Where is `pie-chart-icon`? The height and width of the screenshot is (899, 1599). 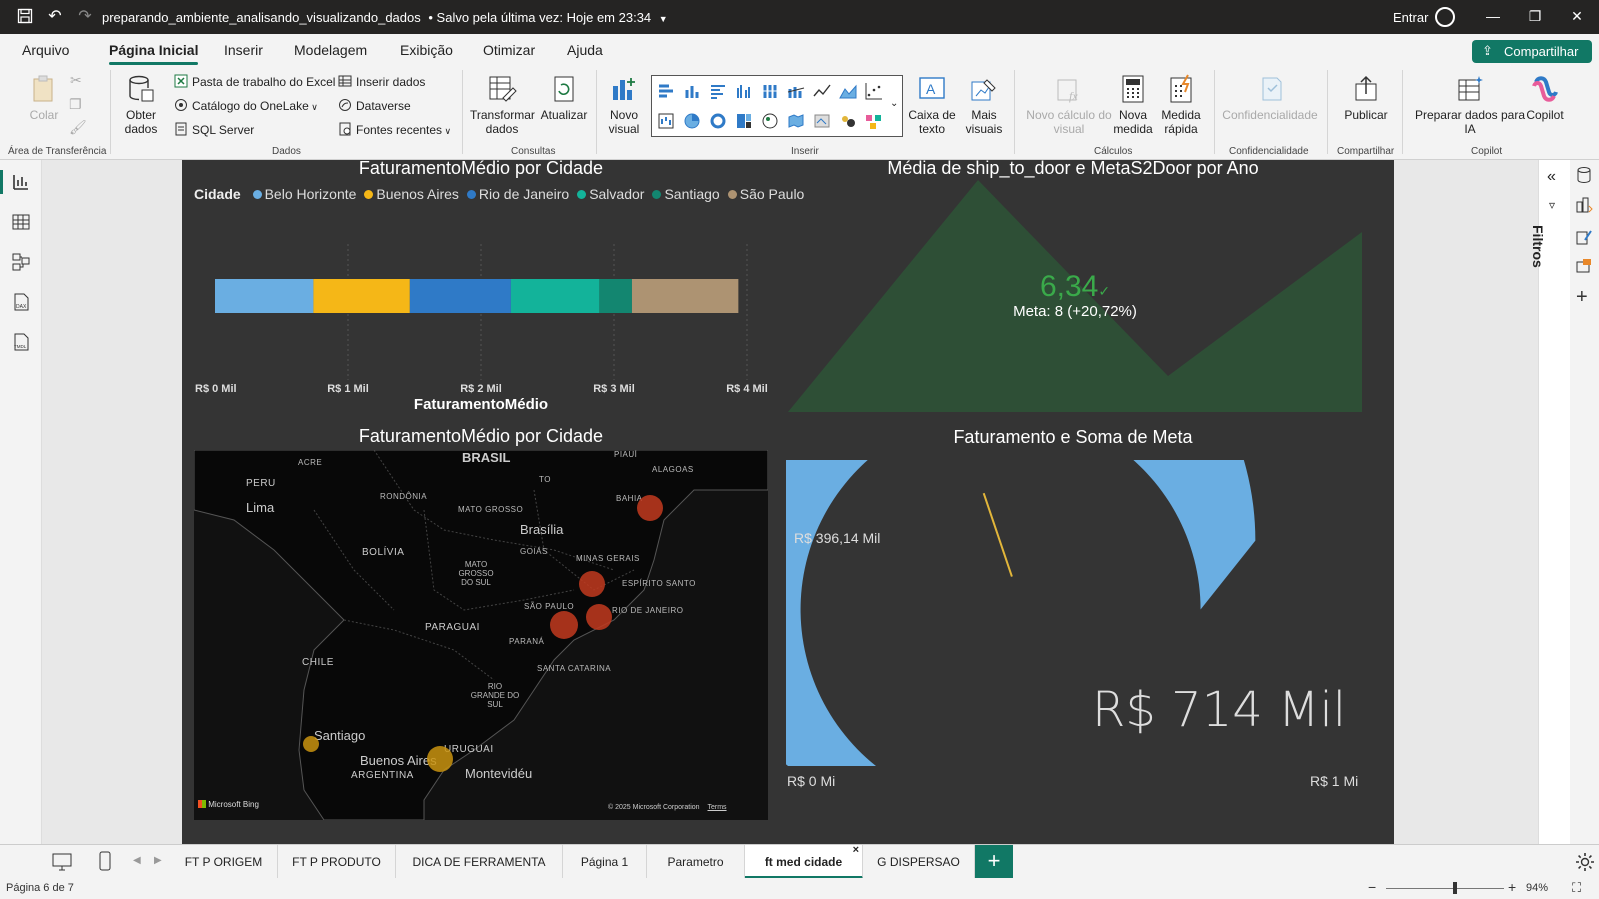 pie-chart-icon is located at coordinates (692, 121).